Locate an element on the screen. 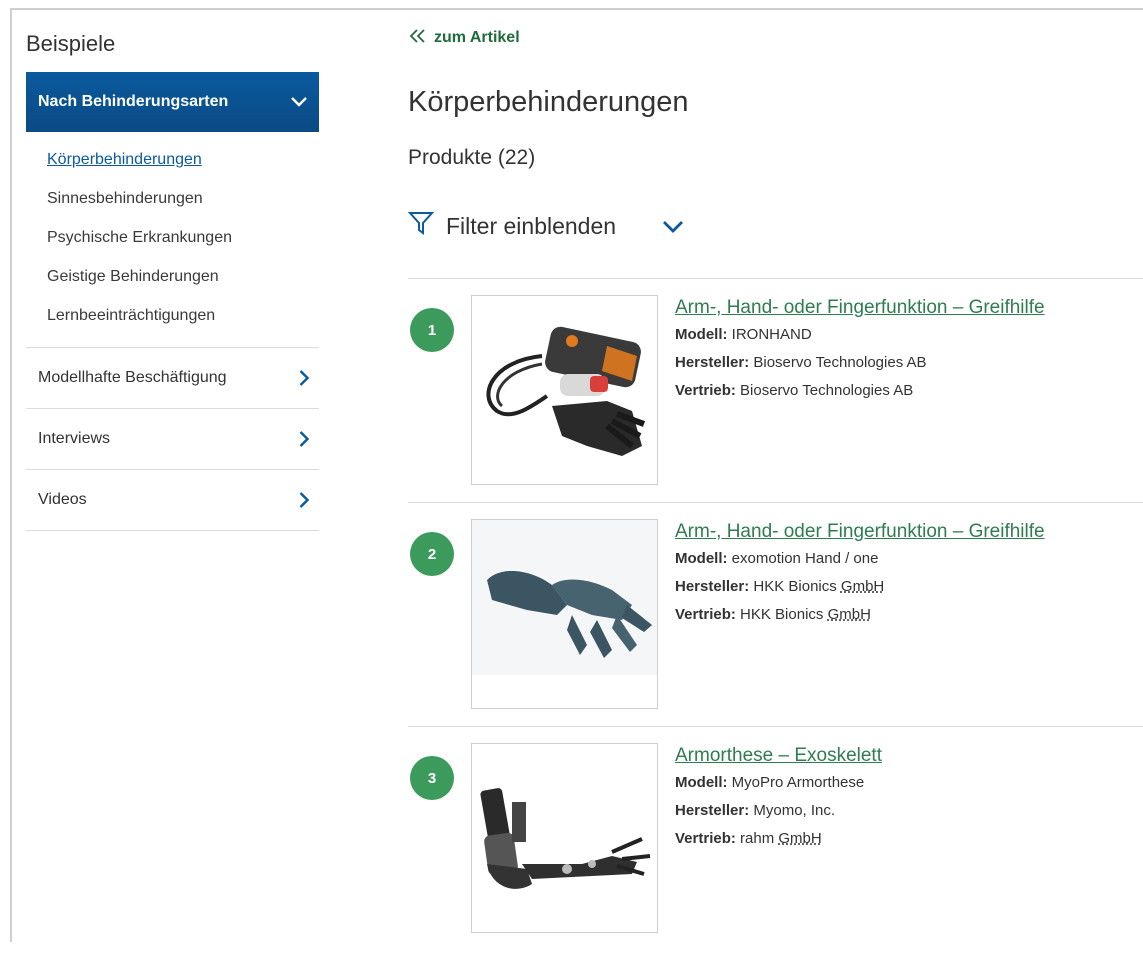 Image resolution: width=1143 pixels, height=953 pixels. product-count: Produkte (22) is located at coordinates (472, 157).